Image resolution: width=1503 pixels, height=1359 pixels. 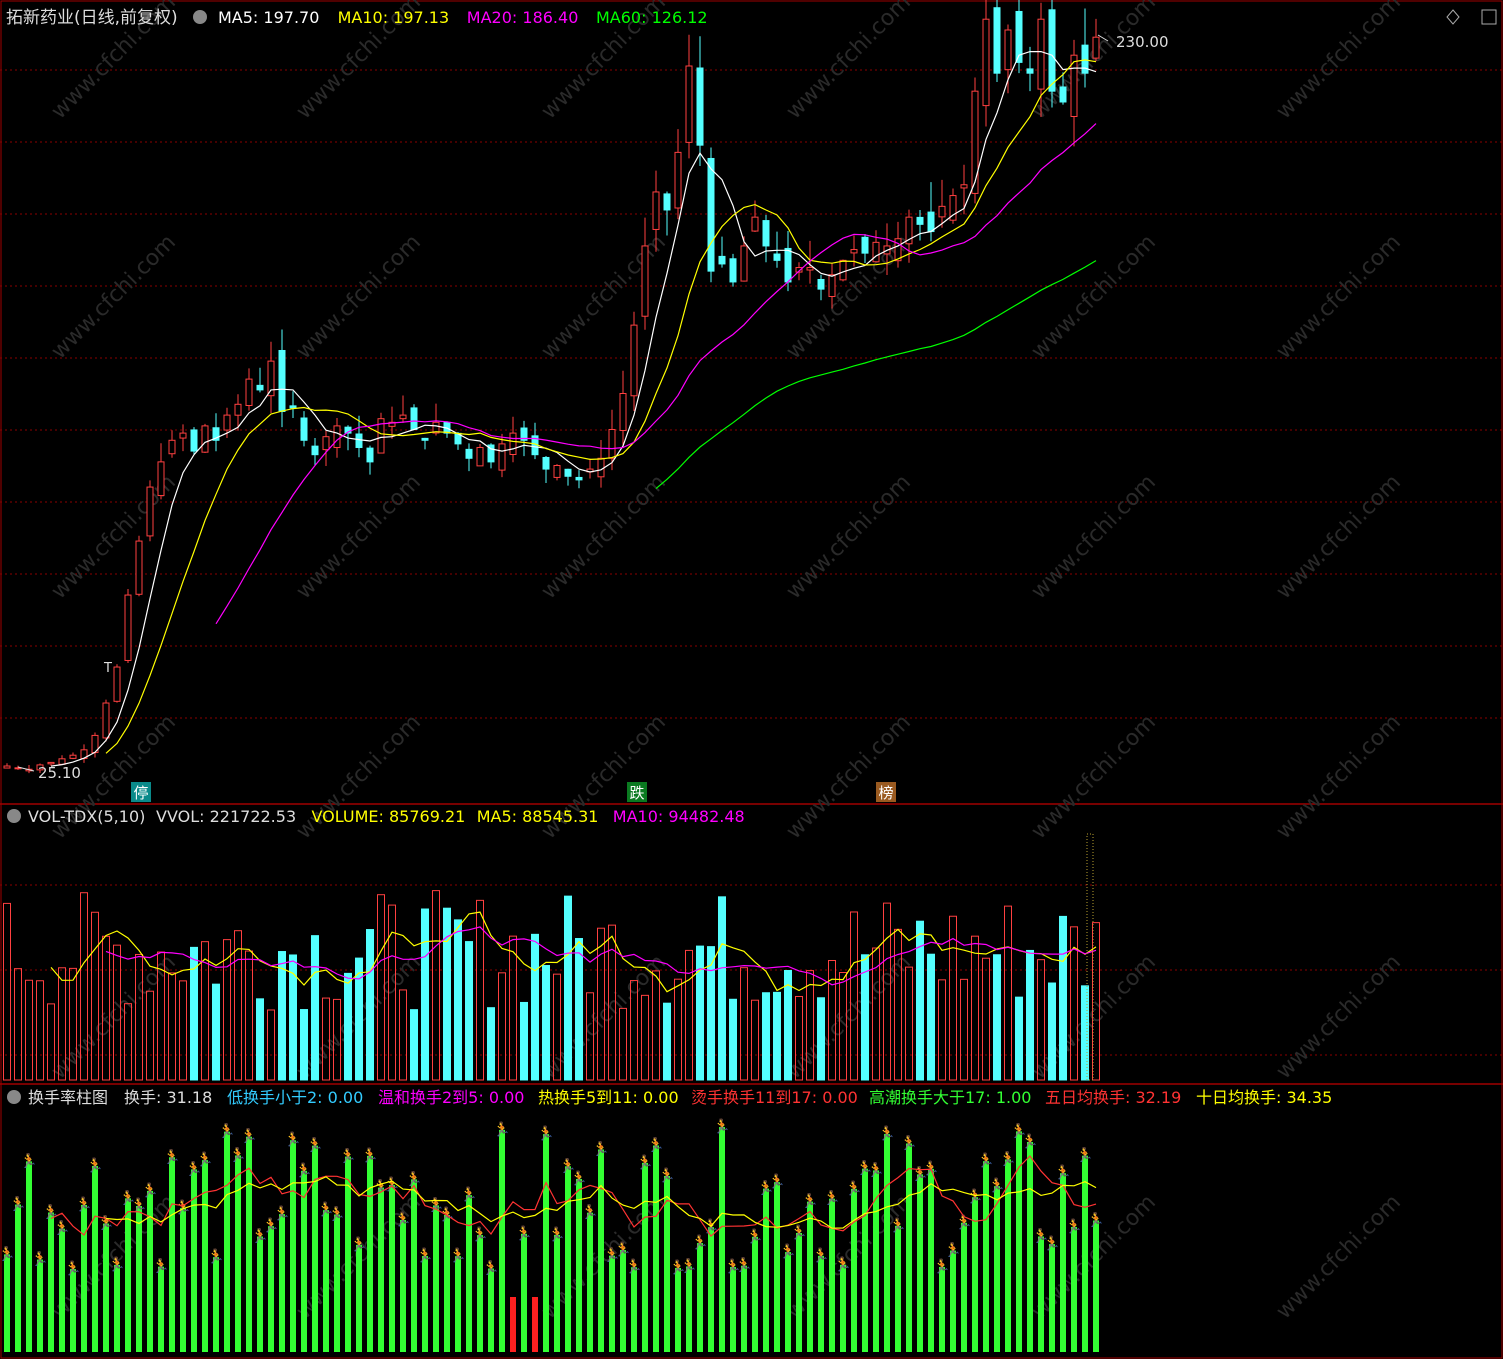 What do you see at coordinates (950, 1097) in the screenshot?
I see `turnover-value-label: 高潮换手大于17: 1.00` at bounding box center [950, 1097].